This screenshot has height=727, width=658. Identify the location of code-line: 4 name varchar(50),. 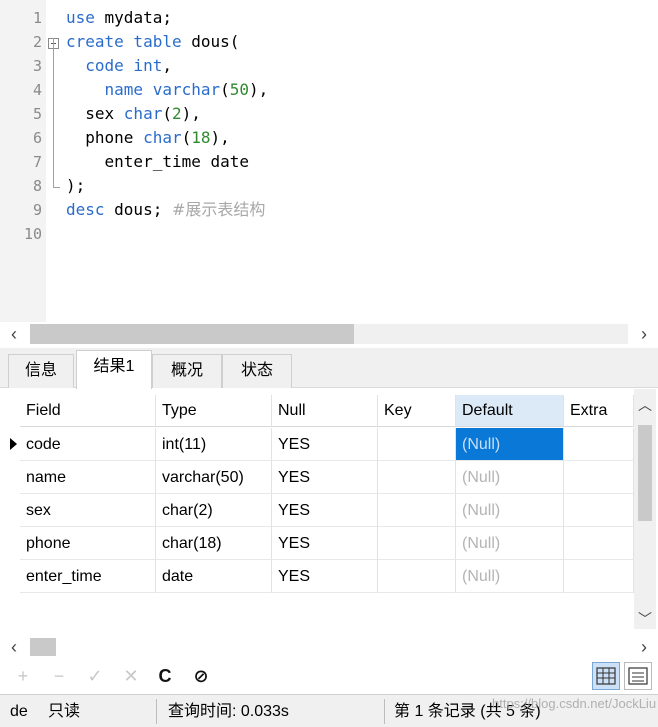
(329, 90).